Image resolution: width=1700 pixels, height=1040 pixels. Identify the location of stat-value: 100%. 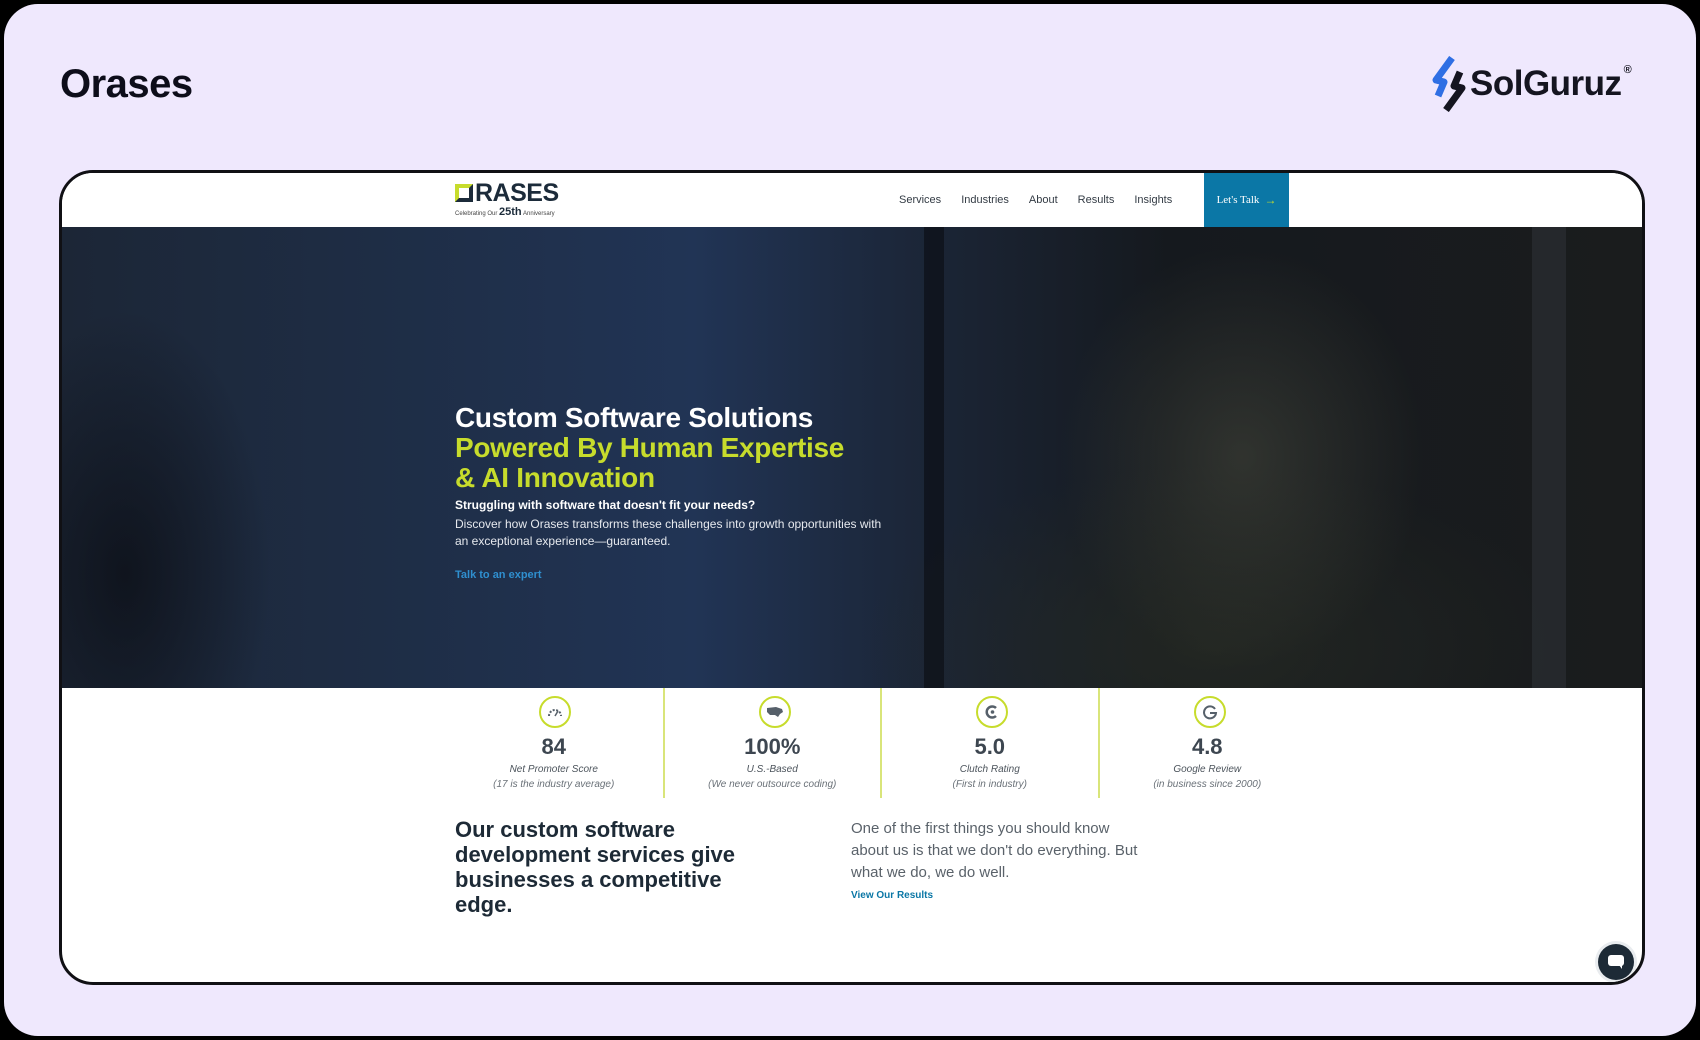
(772, 746).